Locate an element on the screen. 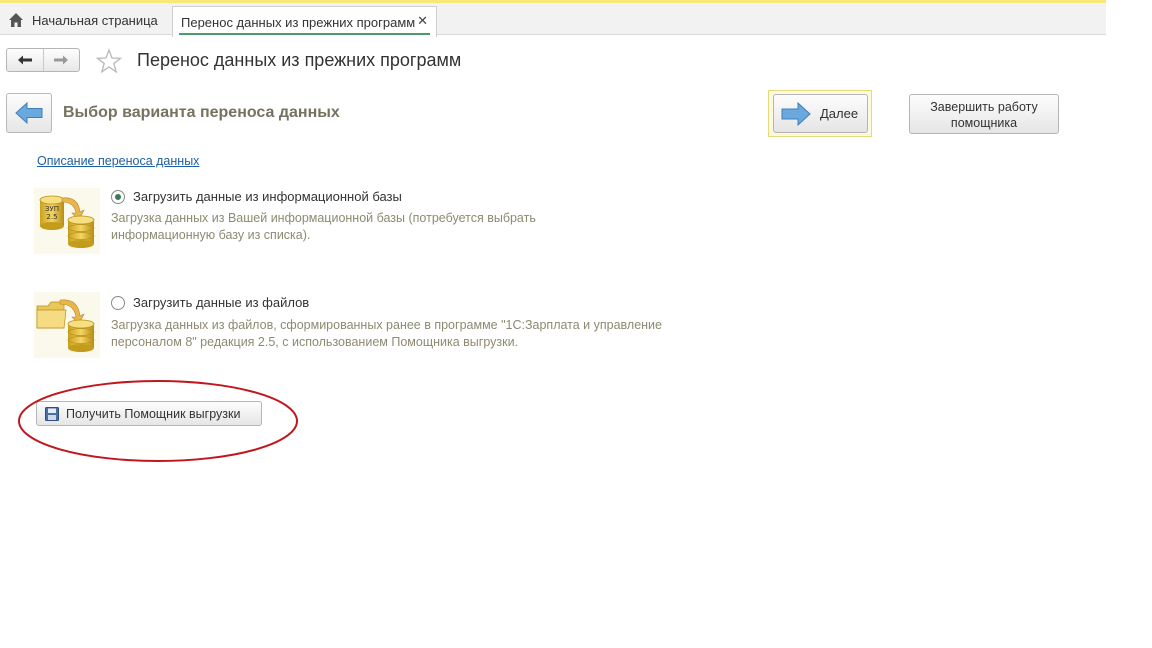 Image resolution: width=1152 pixels, height=648 pixels. active-tab-indicator is located at coordinates (304, 34).